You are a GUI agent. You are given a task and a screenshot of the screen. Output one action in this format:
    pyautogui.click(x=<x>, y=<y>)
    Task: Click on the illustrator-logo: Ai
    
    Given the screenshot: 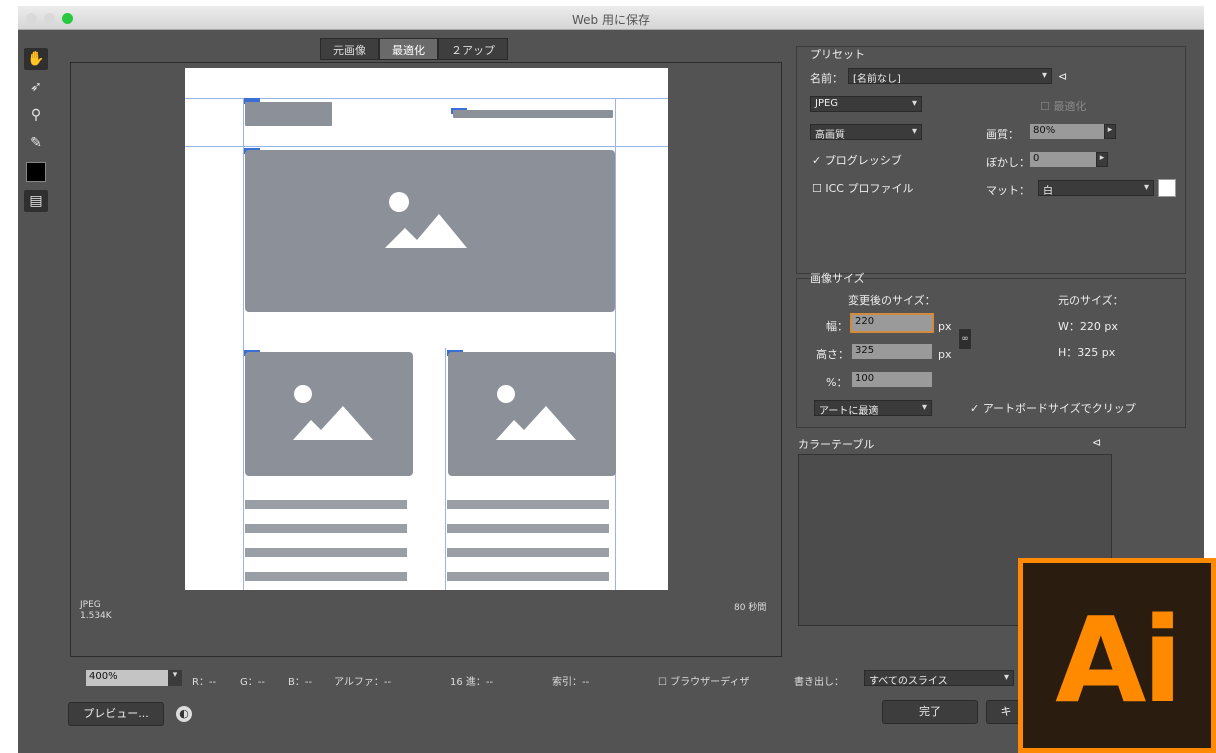 What is the action you would take?
    pyautogui.click(x=1117, y=655)
    